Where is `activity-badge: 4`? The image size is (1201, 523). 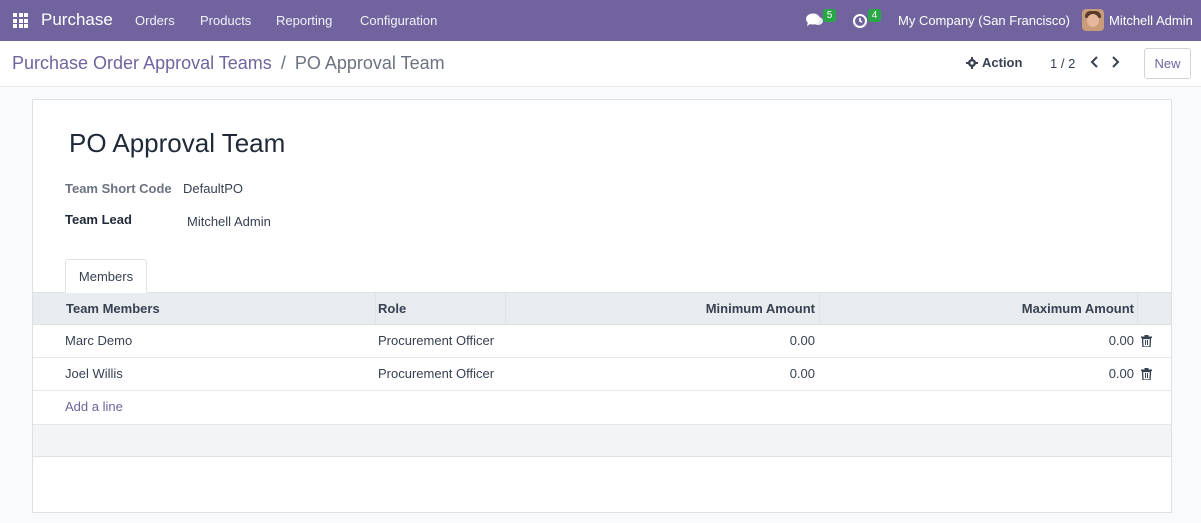
activity-badge: 4 is located at coordinates (874, 15).